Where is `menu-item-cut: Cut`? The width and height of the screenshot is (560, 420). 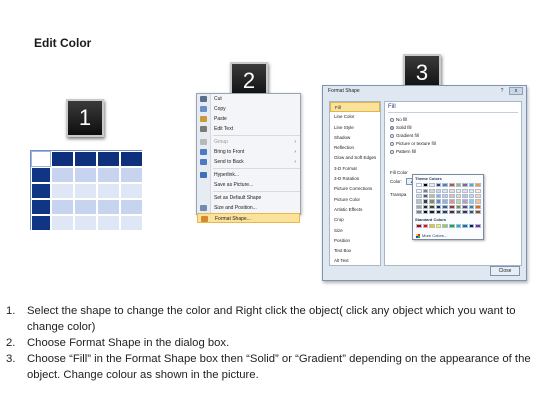
menu-item-cut: Cut is located at coordinates (248, 99).